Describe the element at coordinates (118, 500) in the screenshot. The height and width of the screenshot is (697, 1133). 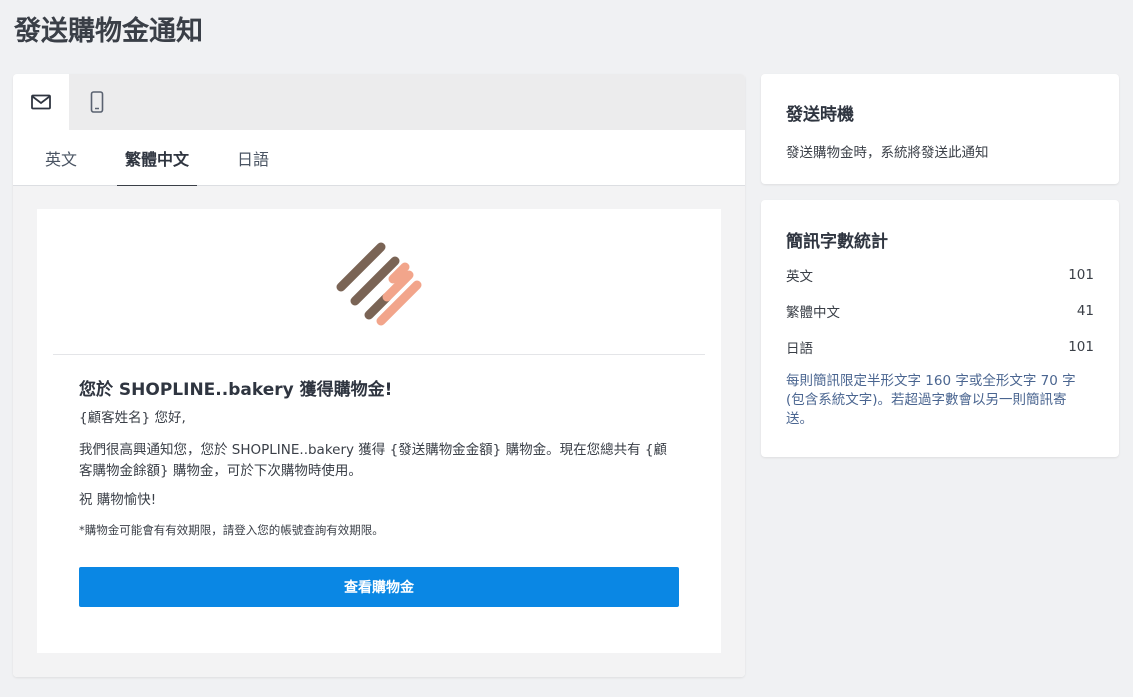
I see `email-wish: 祝 購物愉快!` at that location.